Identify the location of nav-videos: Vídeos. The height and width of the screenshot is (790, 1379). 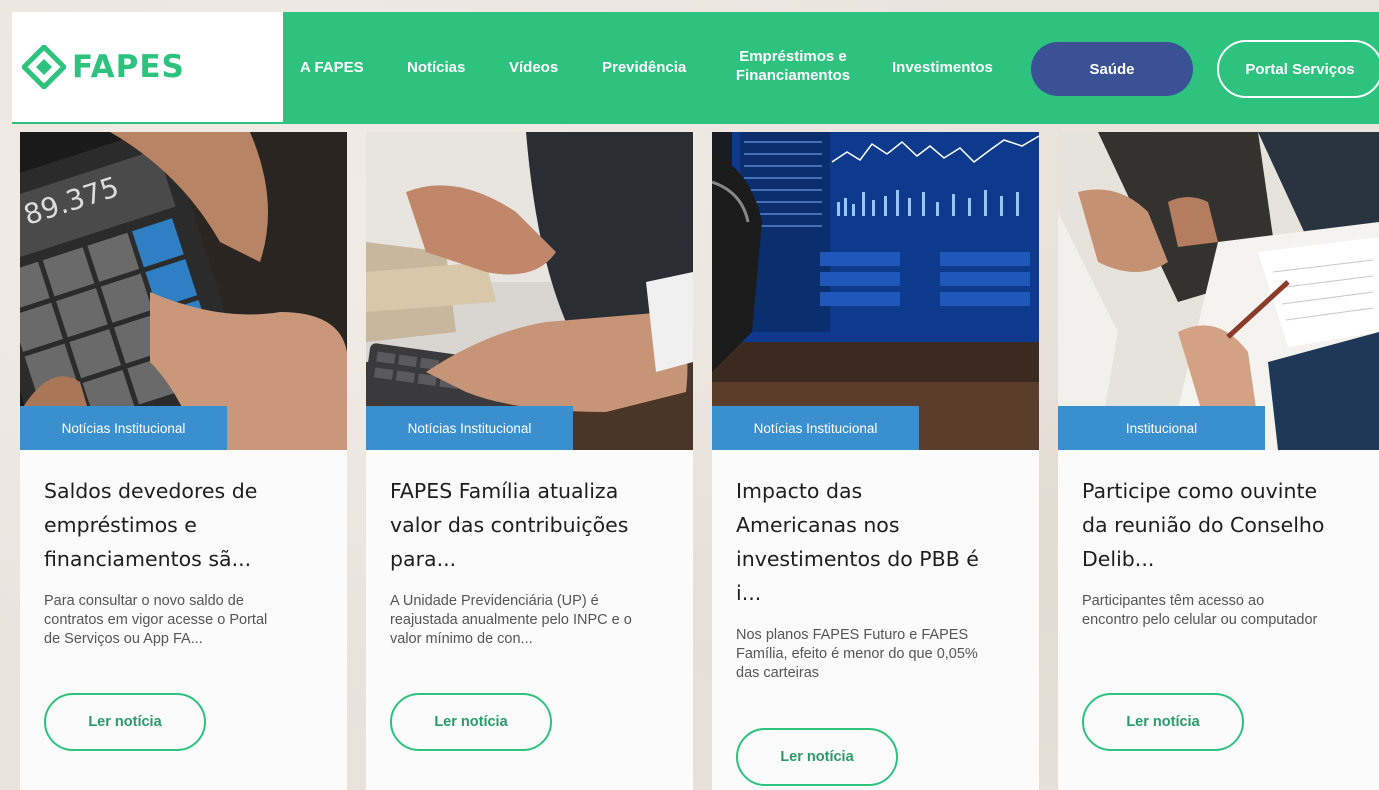
(533, 67).